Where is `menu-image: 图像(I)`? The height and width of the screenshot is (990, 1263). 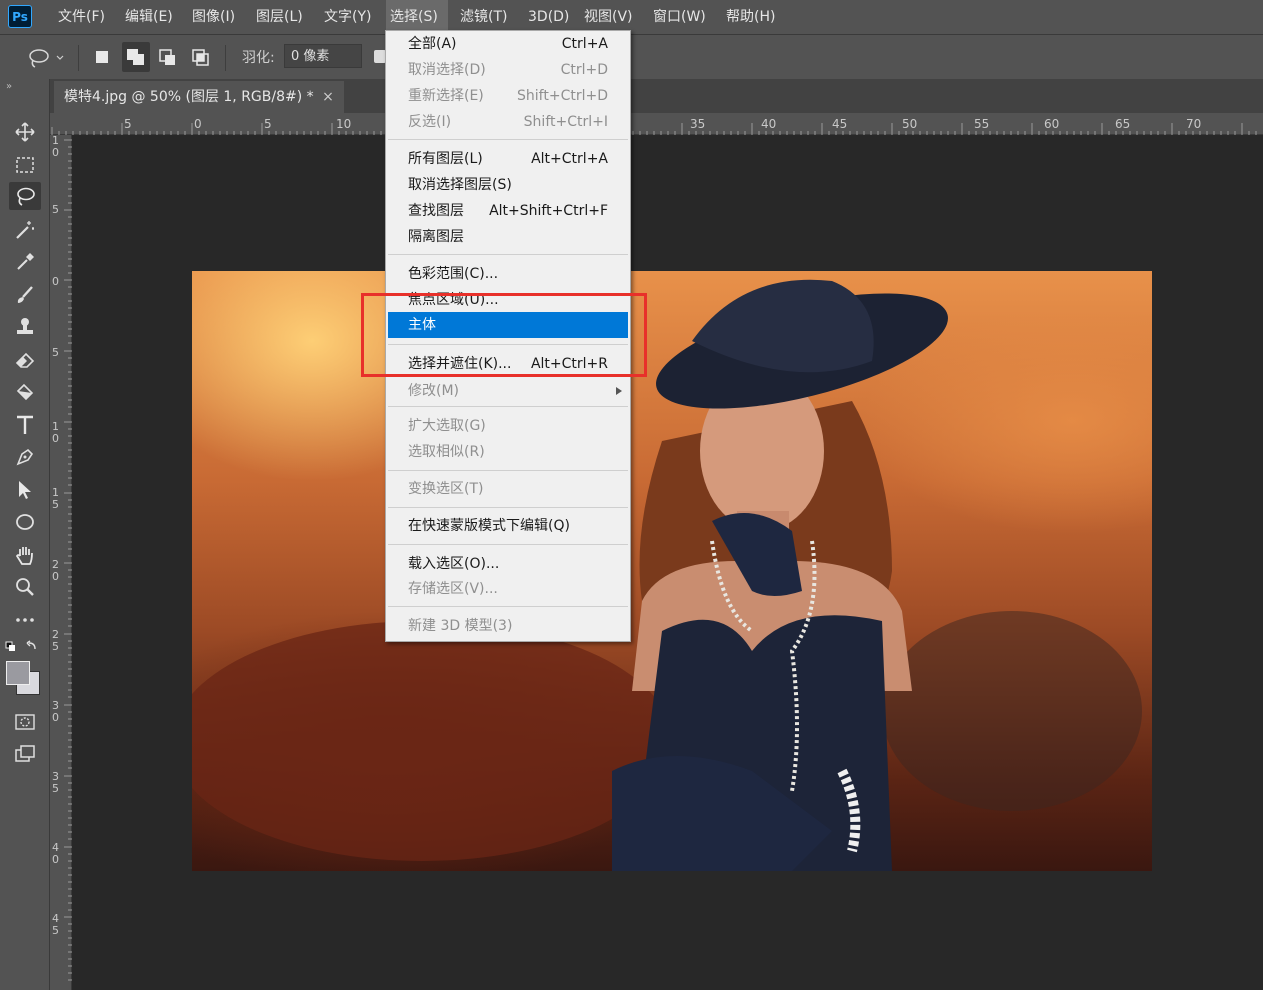 menu-image: 图像(I) is located at coordinates (213, 17).